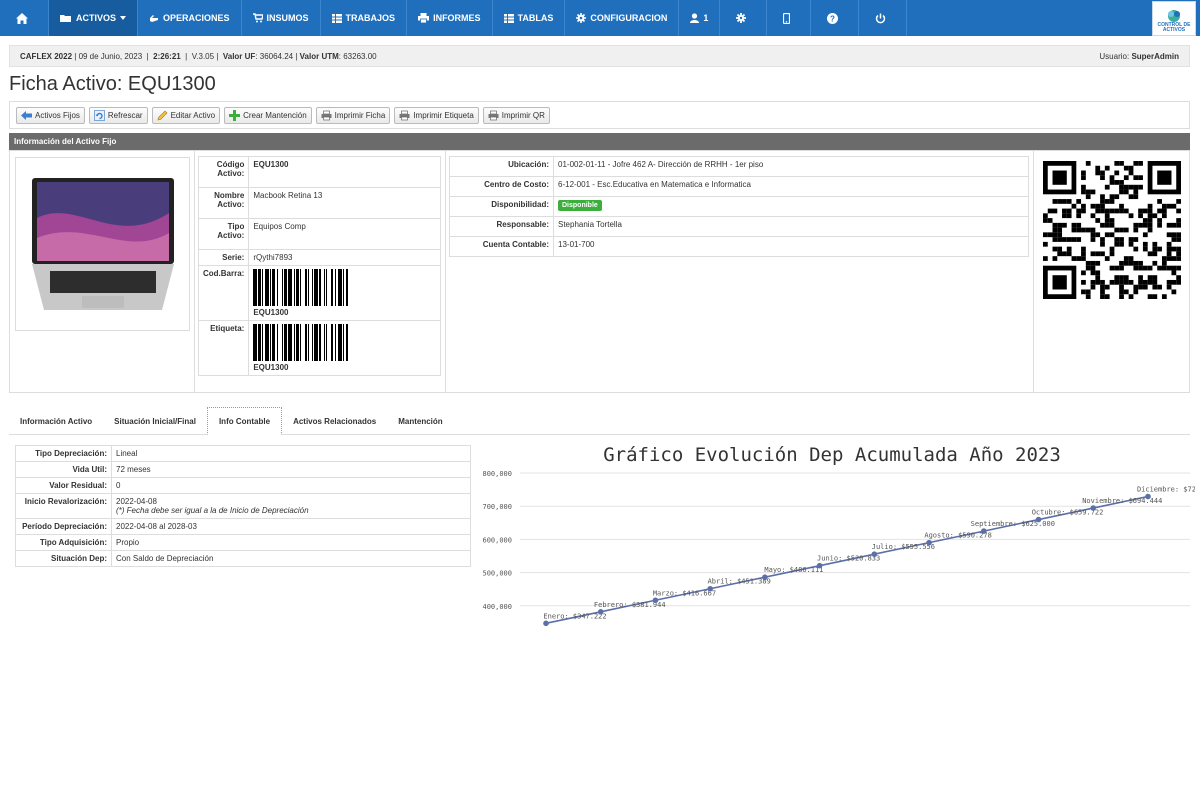  I want to click on nav-operaciones: OPERACIONES, so click(190, 18).